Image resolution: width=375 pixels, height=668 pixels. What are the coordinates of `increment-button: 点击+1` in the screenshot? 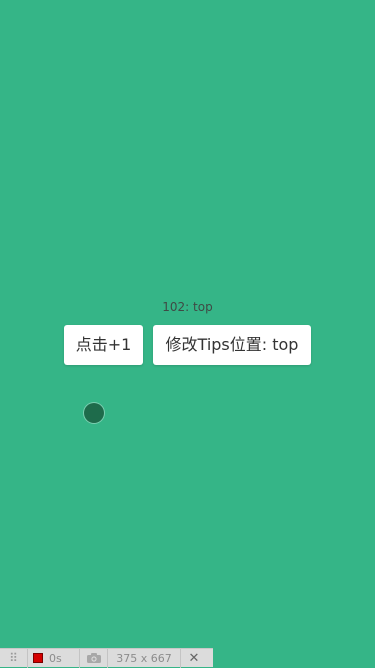 It's located at (103, 345).